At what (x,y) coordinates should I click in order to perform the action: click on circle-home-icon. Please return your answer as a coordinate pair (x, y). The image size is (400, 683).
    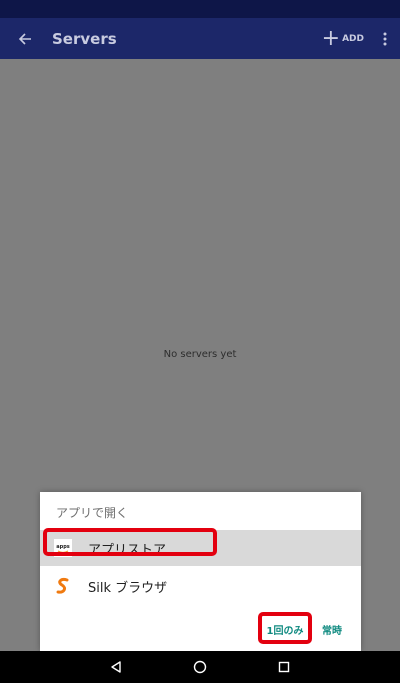
    Looking at the image, I should click on (200, 667).